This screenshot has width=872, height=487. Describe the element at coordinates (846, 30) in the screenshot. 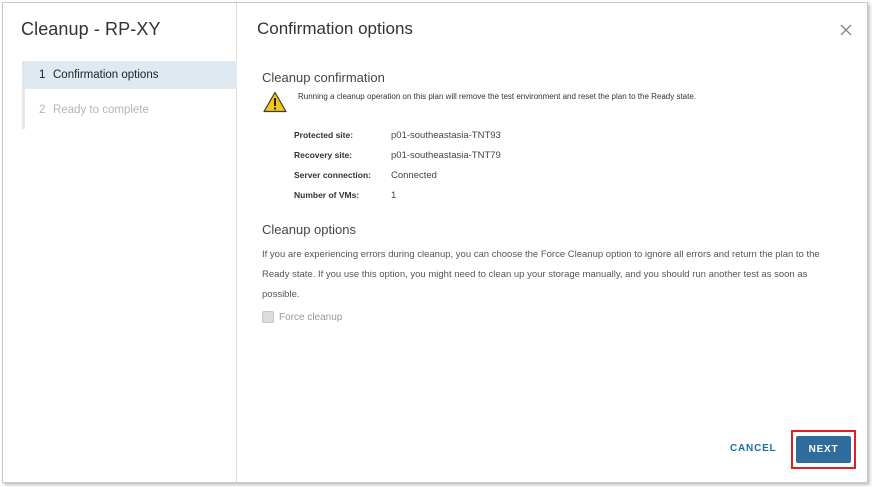

I see `close-icon` at that location.